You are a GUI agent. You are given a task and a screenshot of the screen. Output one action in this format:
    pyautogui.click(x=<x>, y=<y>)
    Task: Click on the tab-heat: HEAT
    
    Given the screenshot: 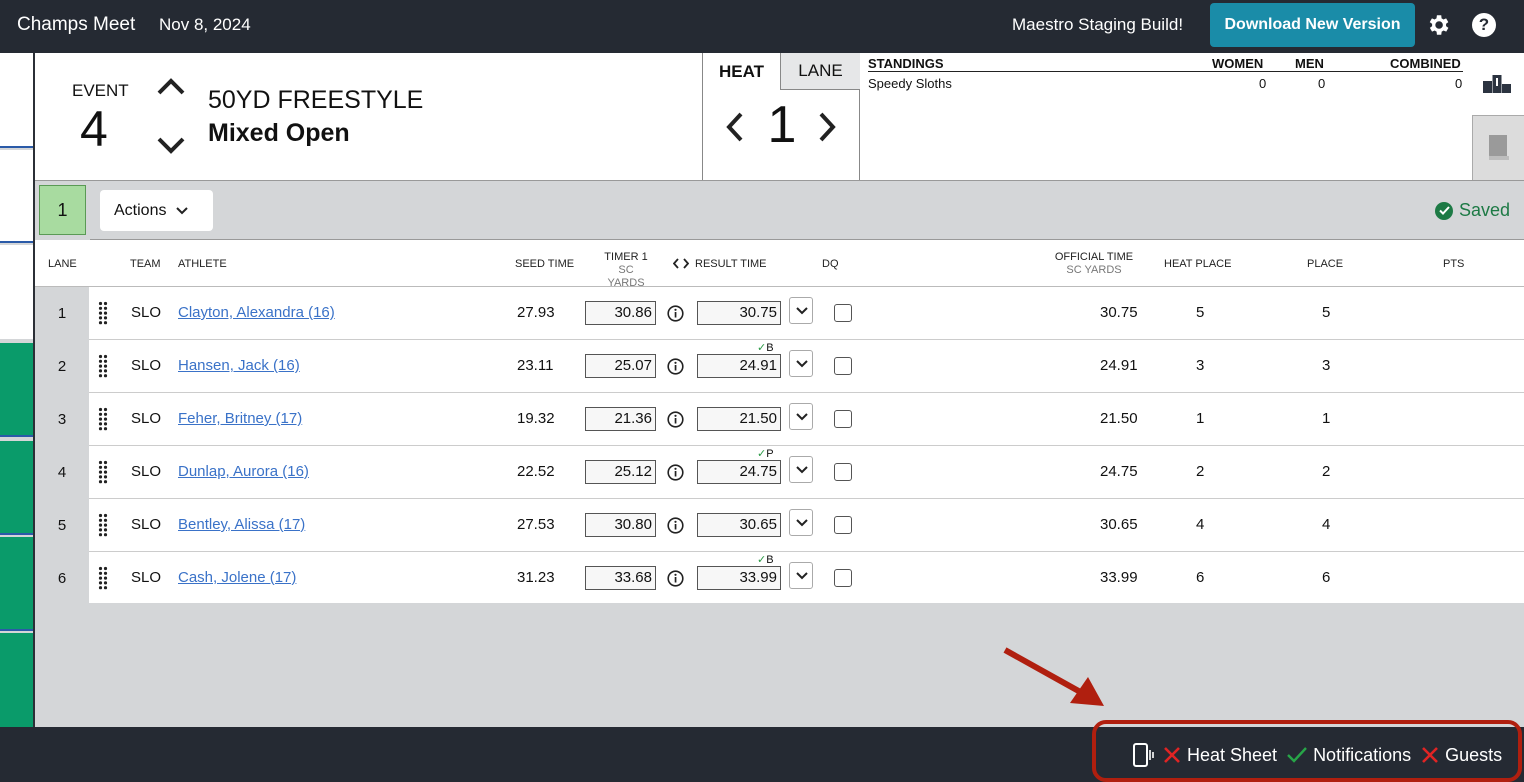 What is the action you would take?
    pyautogui.click(x=741, y=71)
    